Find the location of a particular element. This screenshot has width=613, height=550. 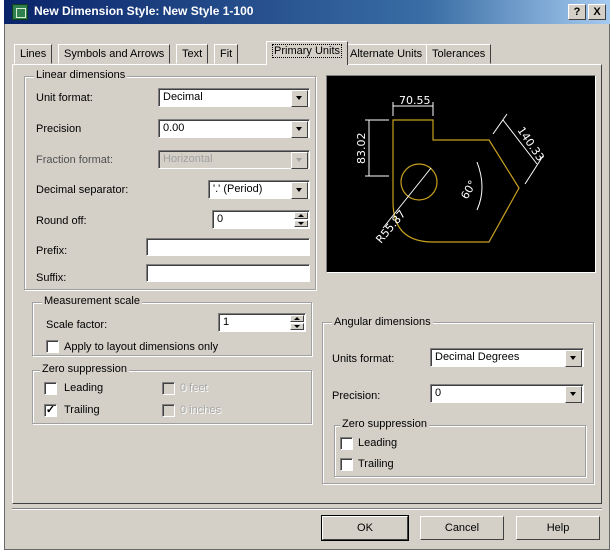

tab-symbols-and-arrows: Symbols and Arrows is located at coordinates (114, 54).